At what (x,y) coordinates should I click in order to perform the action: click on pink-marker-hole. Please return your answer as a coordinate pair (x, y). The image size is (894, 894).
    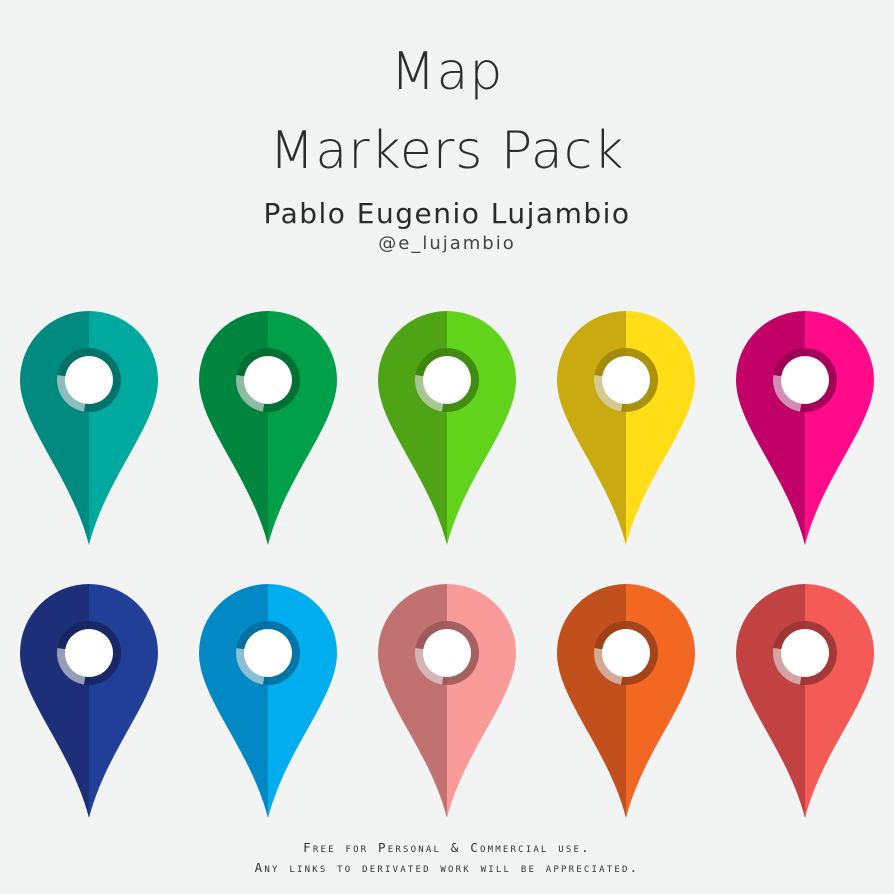
    Looking at the image, I should click on (447, 653).